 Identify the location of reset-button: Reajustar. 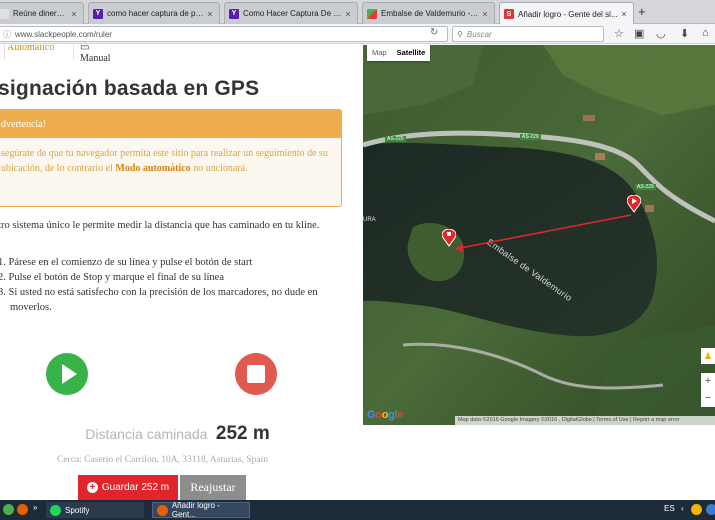
(213, 487).